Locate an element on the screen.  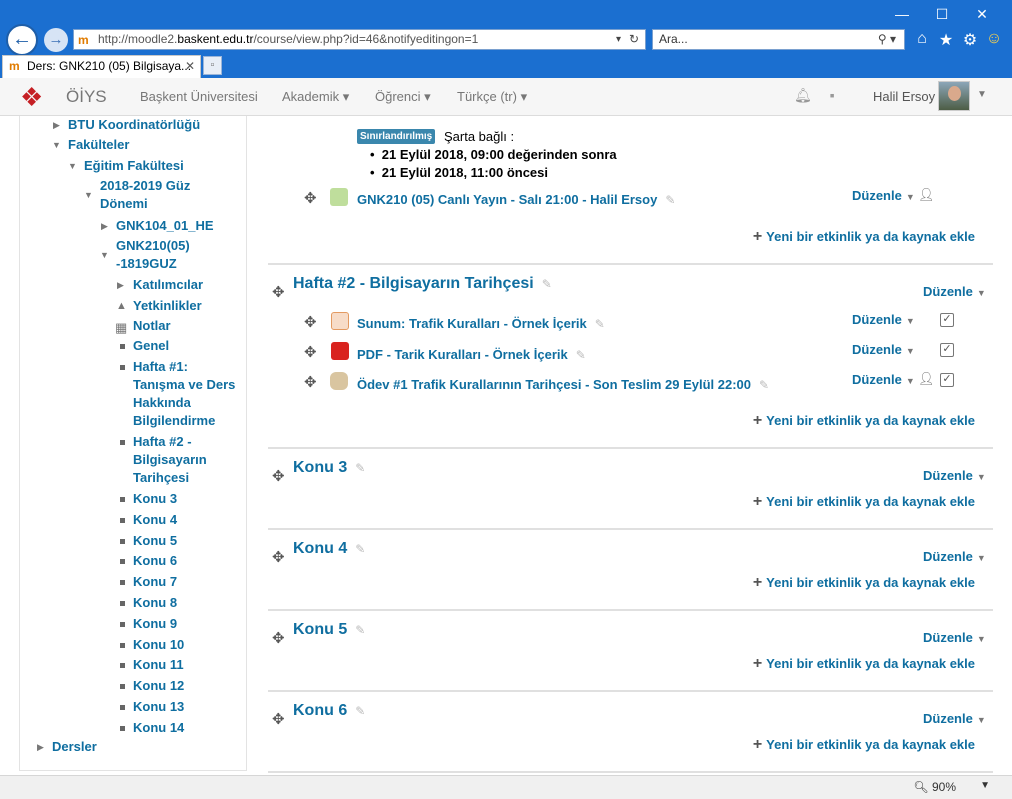
smiley-feedback-icon: ☺ is located at coordinates (994, 39).